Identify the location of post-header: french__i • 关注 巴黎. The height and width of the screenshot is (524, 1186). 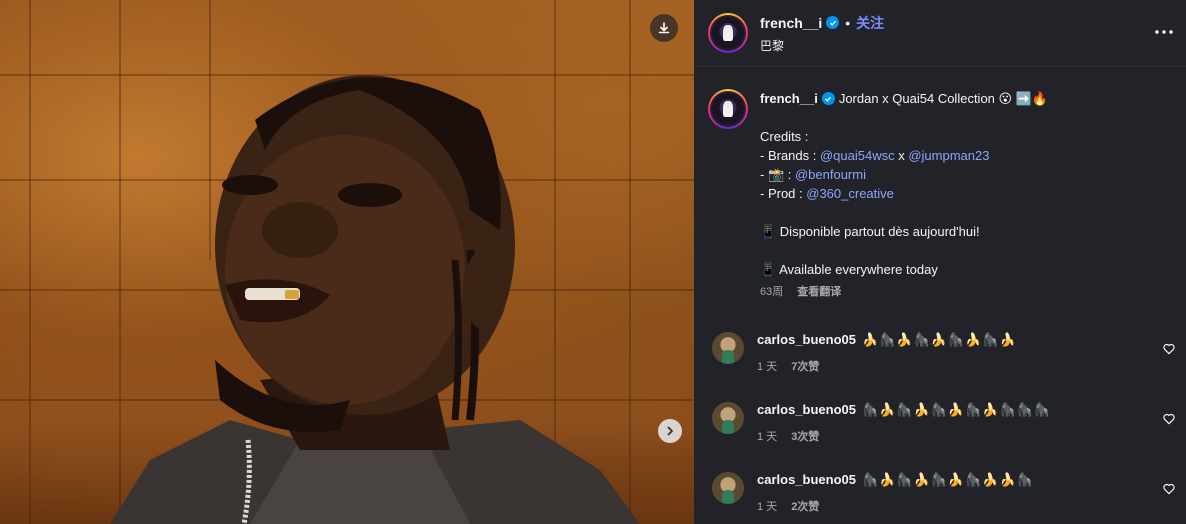
(940, 33).